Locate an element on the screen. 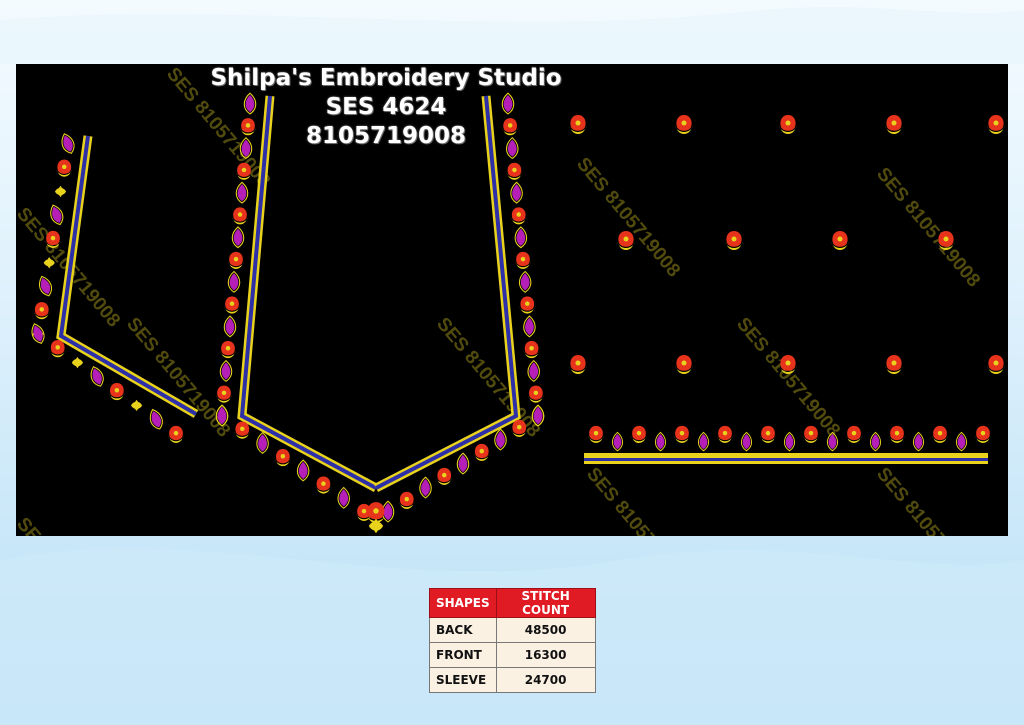  header-shapes: SHAPES is located at coordinates (463, 603).